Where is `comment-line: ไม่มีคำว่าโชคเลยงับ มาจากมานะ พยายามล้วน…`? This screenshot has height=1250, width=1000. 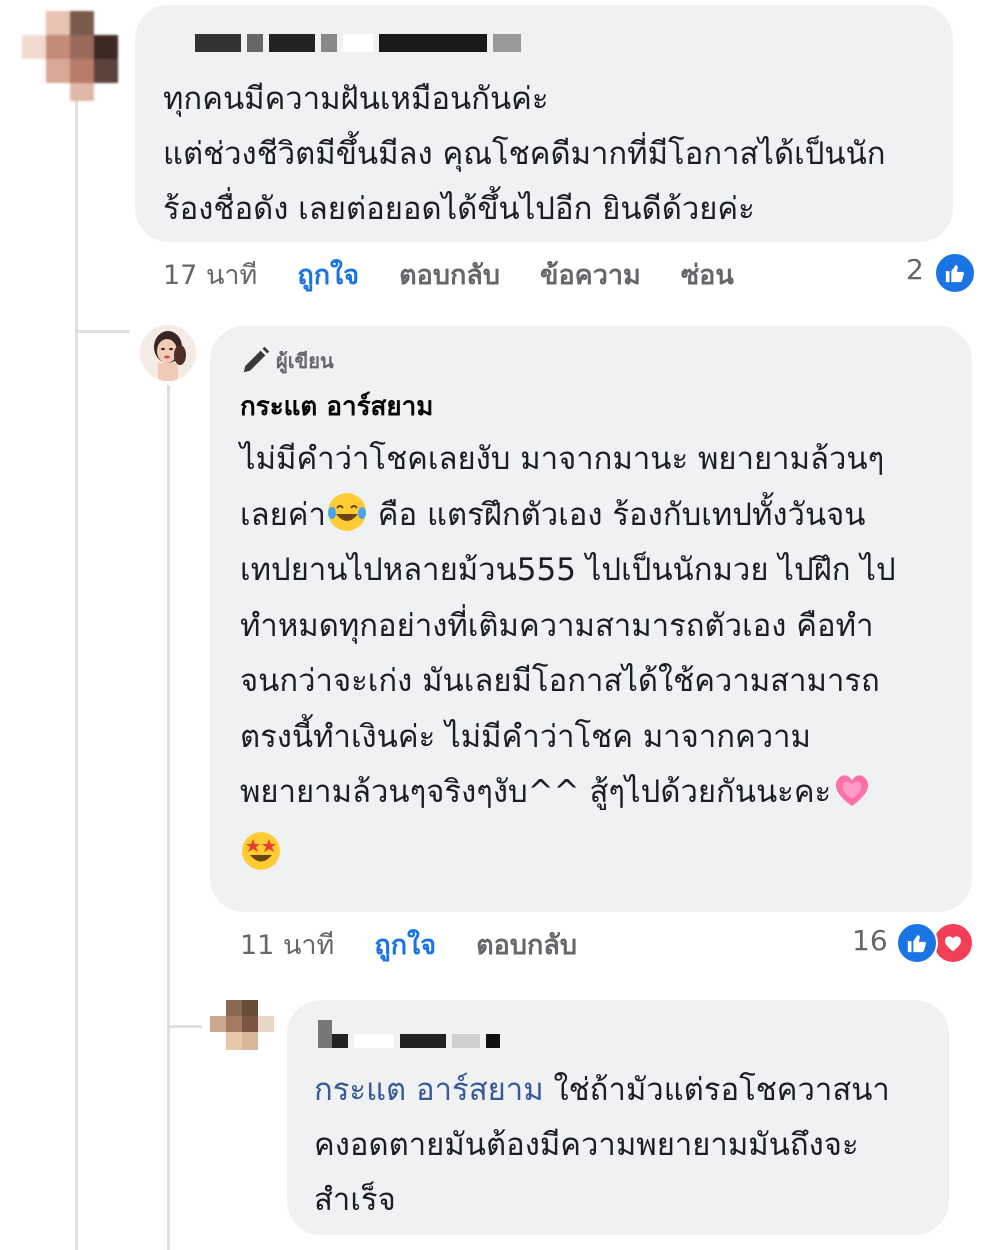
comment-line: ไม่มีคำว่าโชคเลยงับ มาจากมานะ พยายามล้วน… is located at coordinates (562, 459).